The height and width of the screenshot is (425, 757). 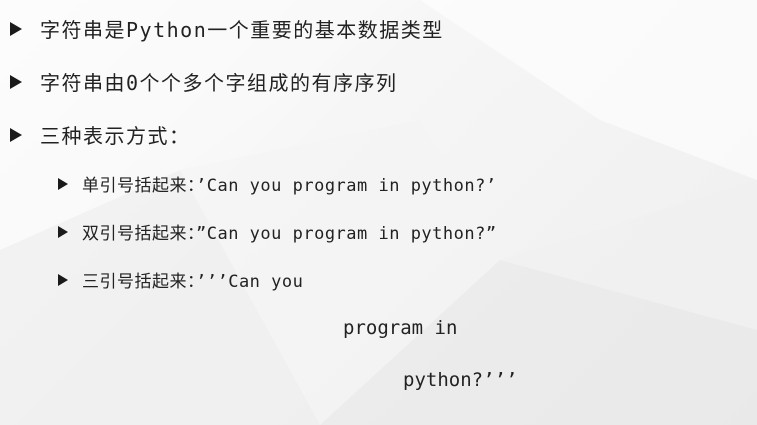 What do you see at coordinates (193, 282) in the screenshot?
I see `sub-bullet-3-text: 三引号括起来：’’’Can you` at bounding box center [193, 282].